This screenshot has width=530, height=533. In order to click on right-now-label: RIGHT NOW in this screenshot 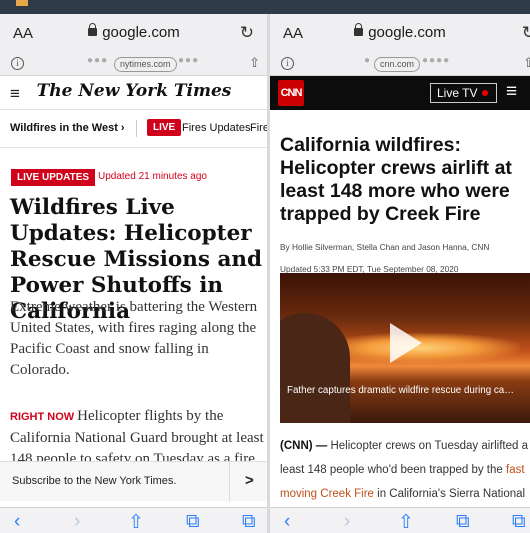, I will do `click(42, 417)`.